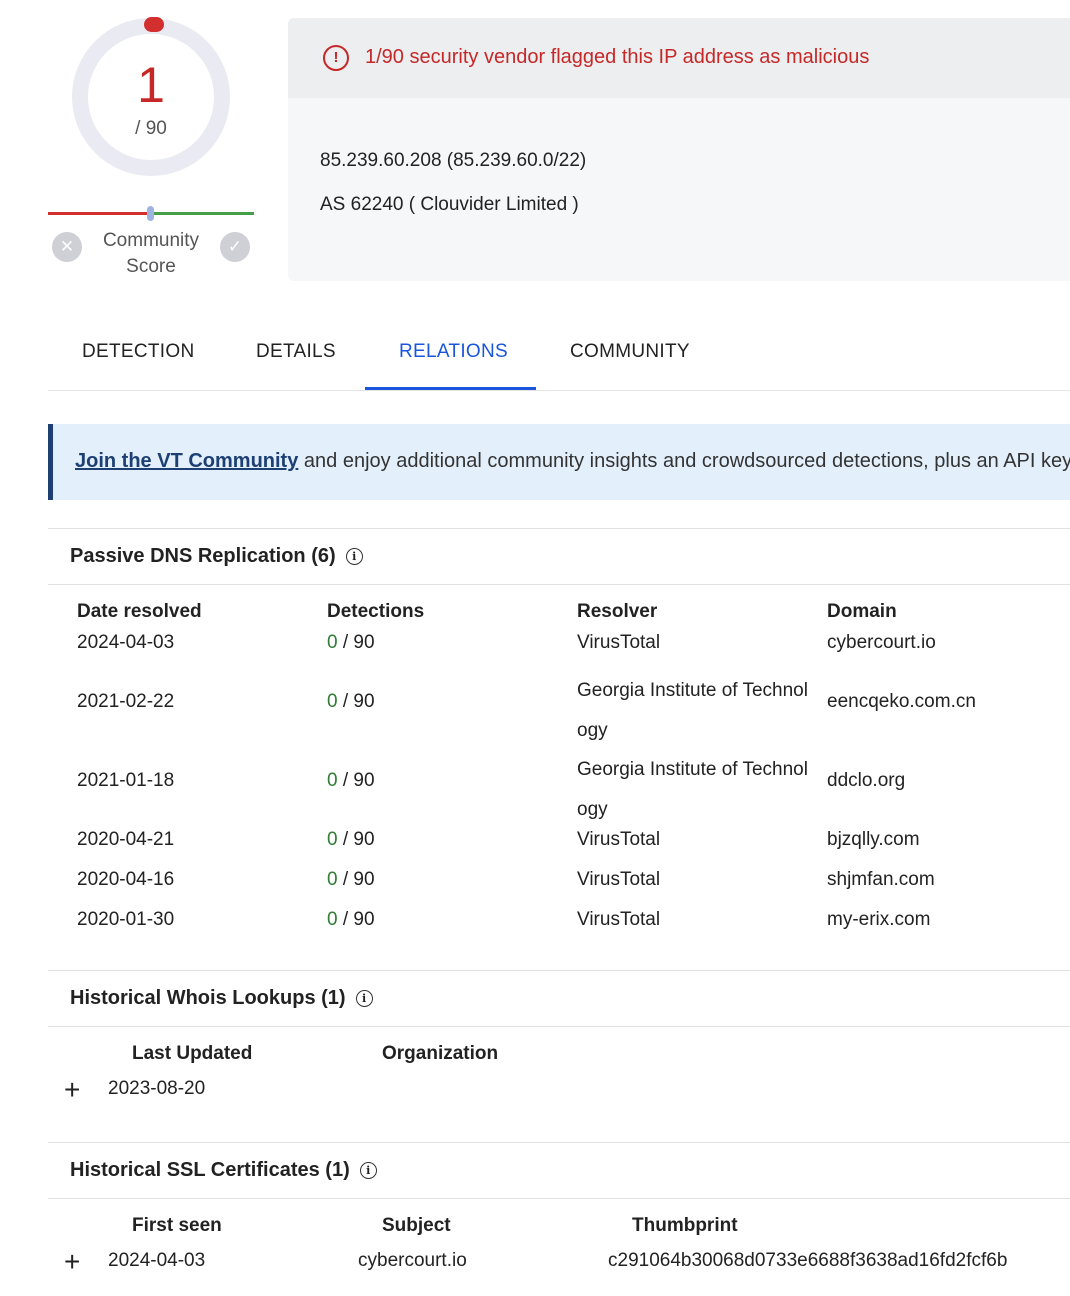  Describe the element at coordinates (376, 611) in the screenshot. I see `col-detections: Detections` at that location.